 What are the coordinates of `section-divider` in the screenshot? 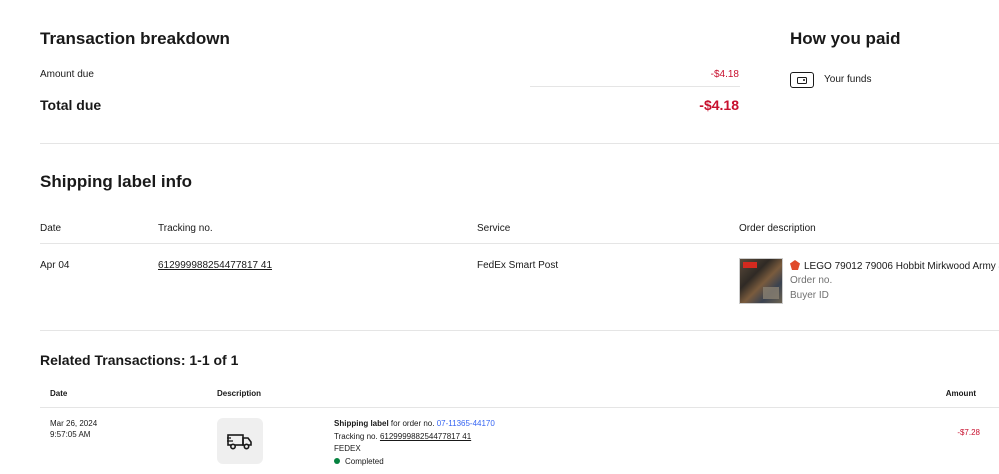 It's located at (519, 143).